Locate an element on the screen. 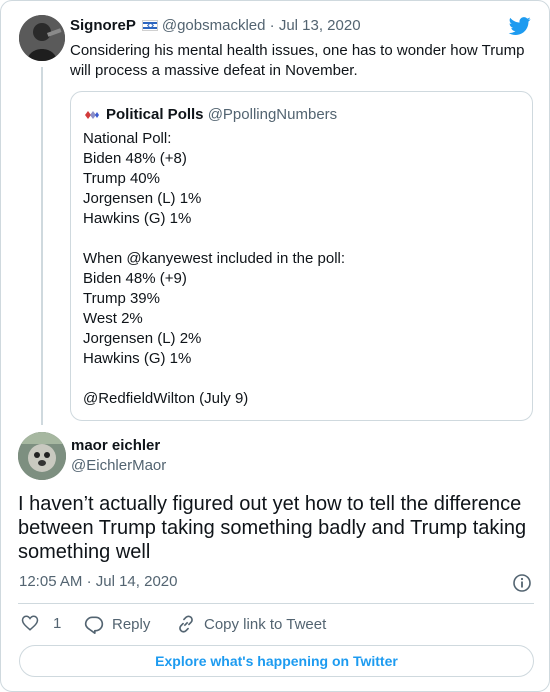 The width and height of the screenshot is (550, 692). twitter-bird-icon is located at coordinates (520, 26).